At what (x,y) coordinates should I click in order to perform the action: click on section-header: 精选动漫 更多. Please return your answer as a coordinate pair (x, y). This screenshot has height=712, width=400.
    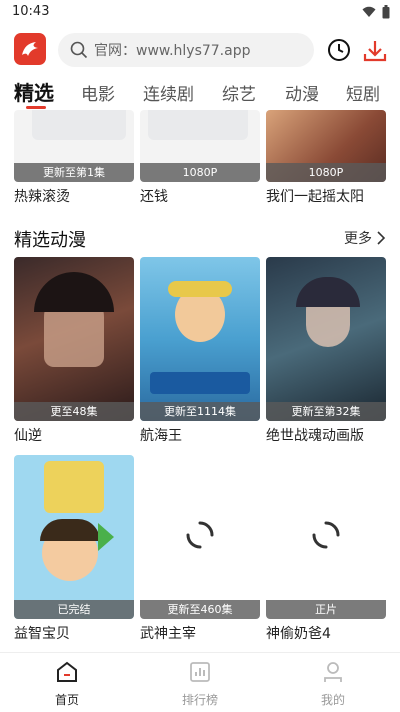
    Looking at the image, I should click on (200, 239).